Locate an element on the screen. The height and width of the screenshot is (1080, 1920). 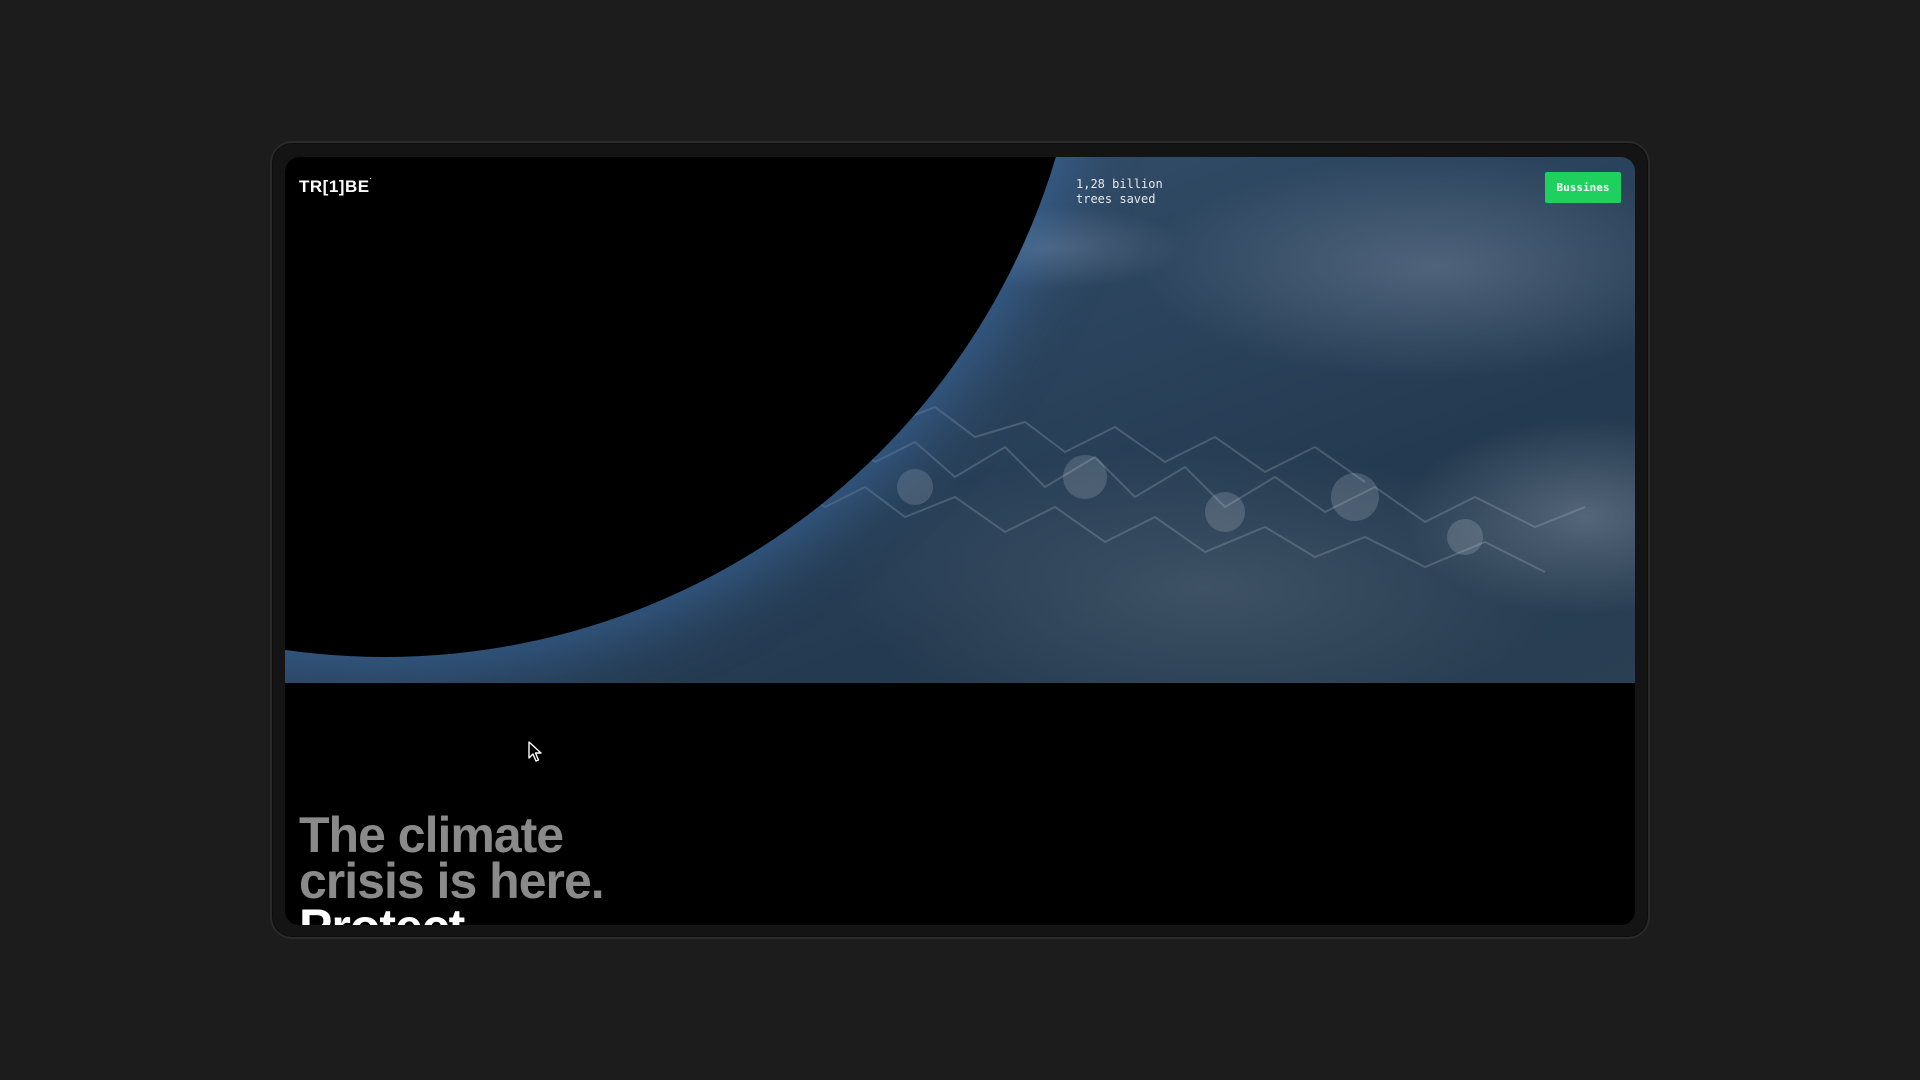
stat-label: trees saved is located at coordinates (1116, 199).